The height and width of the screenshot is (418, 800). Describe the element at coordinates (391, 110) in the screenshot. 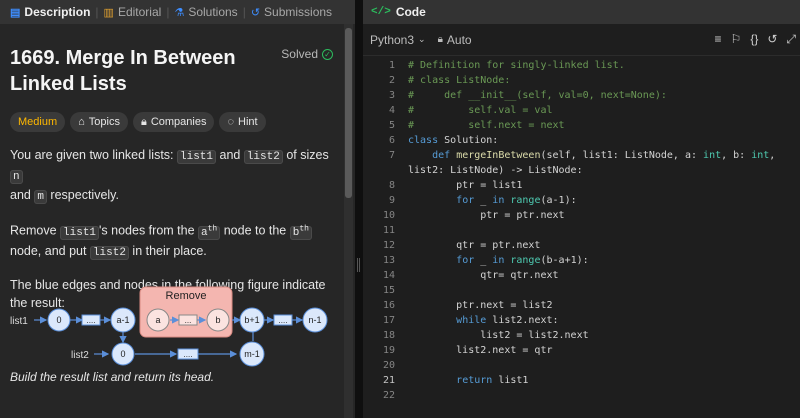

I see `line-number: 4` at that location.